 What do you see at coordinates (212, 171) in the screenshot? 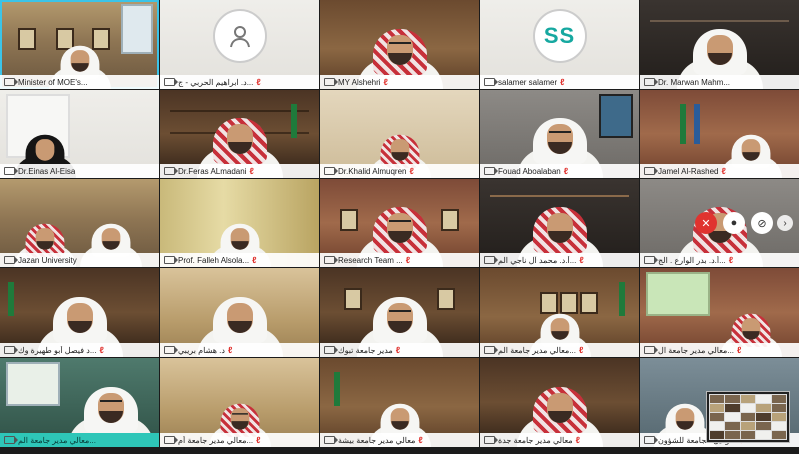
I see `participant-name: Dr.Feras ALmadani` at bounding box center [212, 171].